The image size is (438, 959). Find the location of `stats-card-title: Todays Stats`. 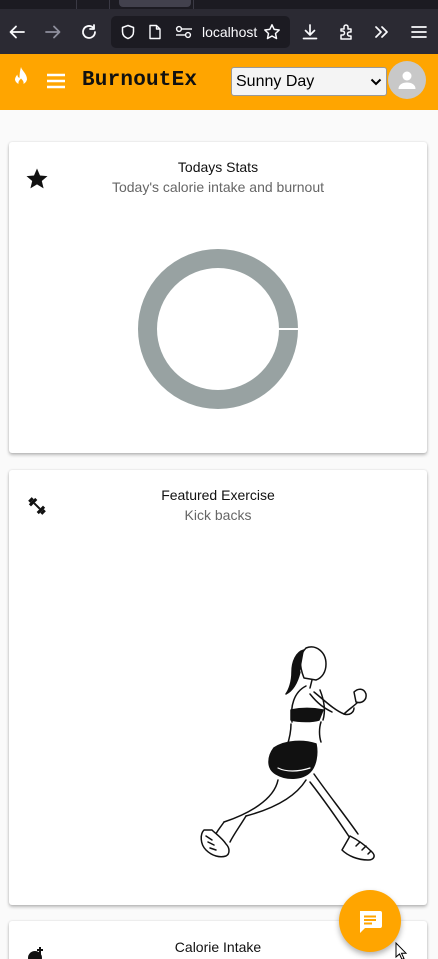

stats-card-title: Todays Stats is located at coordinates (218, 167).